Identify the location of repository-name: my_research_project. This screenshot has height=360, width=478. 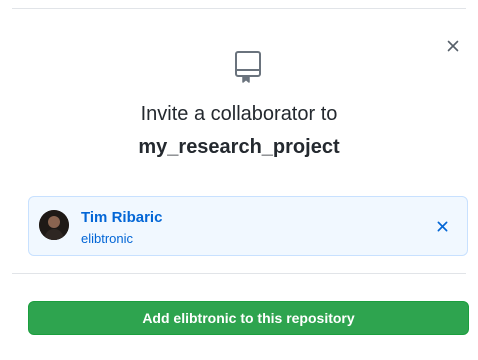
(239, 147).